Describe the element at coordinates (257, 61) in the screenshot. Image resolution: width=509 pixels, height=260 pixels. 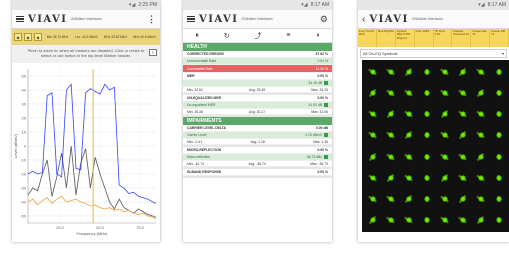
I see `row-uncorrectable-rate: Uncorrectable Rate 0.01 %` at that location.